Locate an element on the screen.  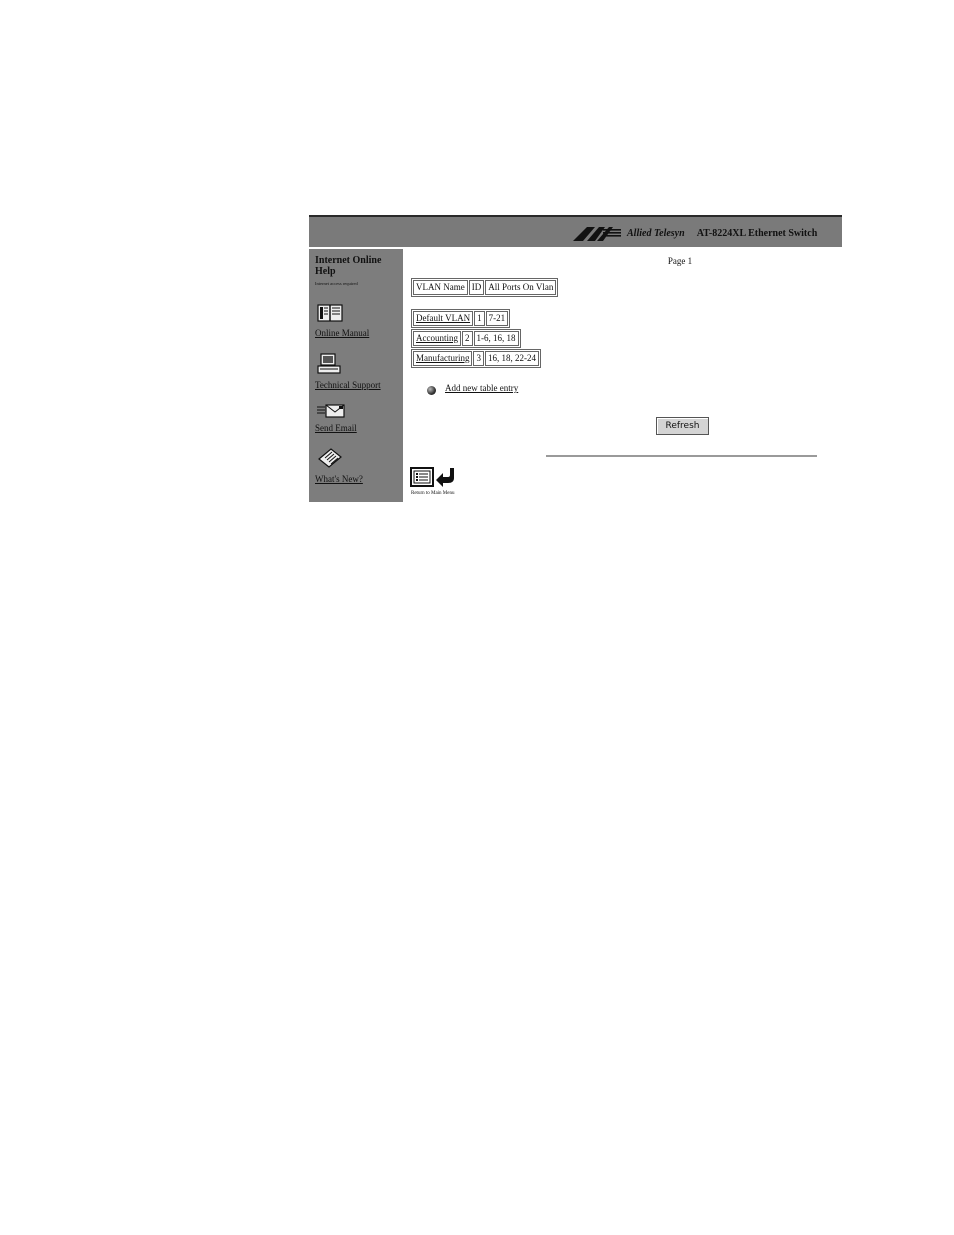
vlan-id: 3 is located at coordinates (478, 358).